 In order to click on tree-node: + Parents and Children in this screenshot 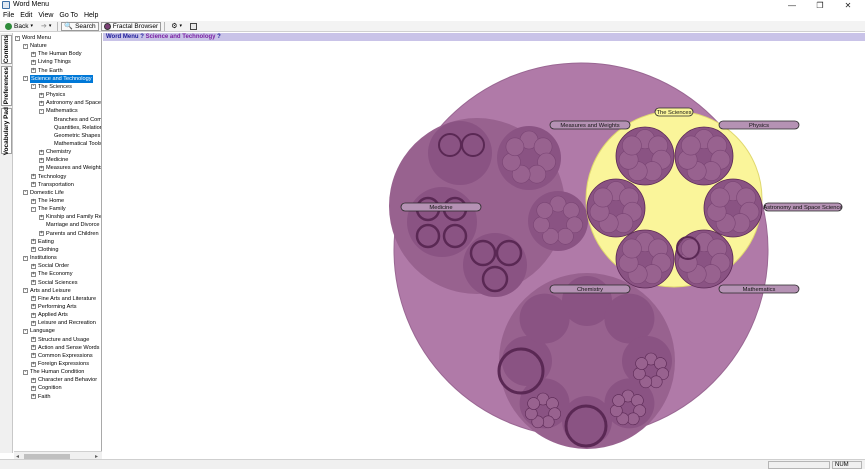, I will do `click(69, 234)`.